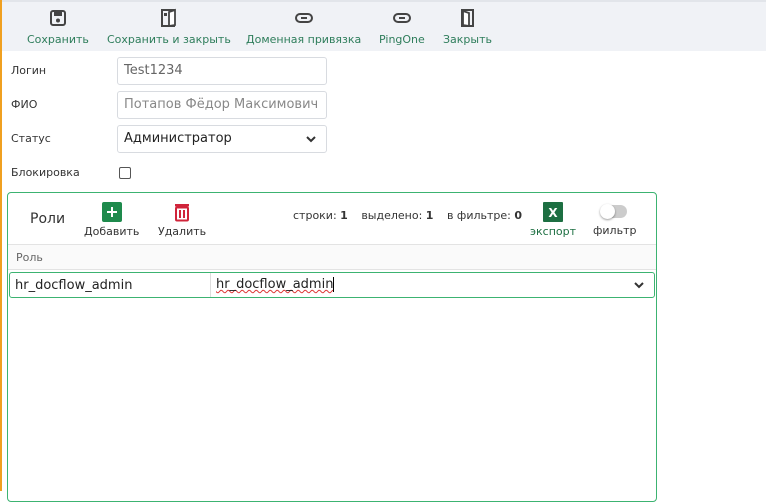 This screenshot has height=502, width=766. I want to click on add-button: Добавить, so click(111, 220).